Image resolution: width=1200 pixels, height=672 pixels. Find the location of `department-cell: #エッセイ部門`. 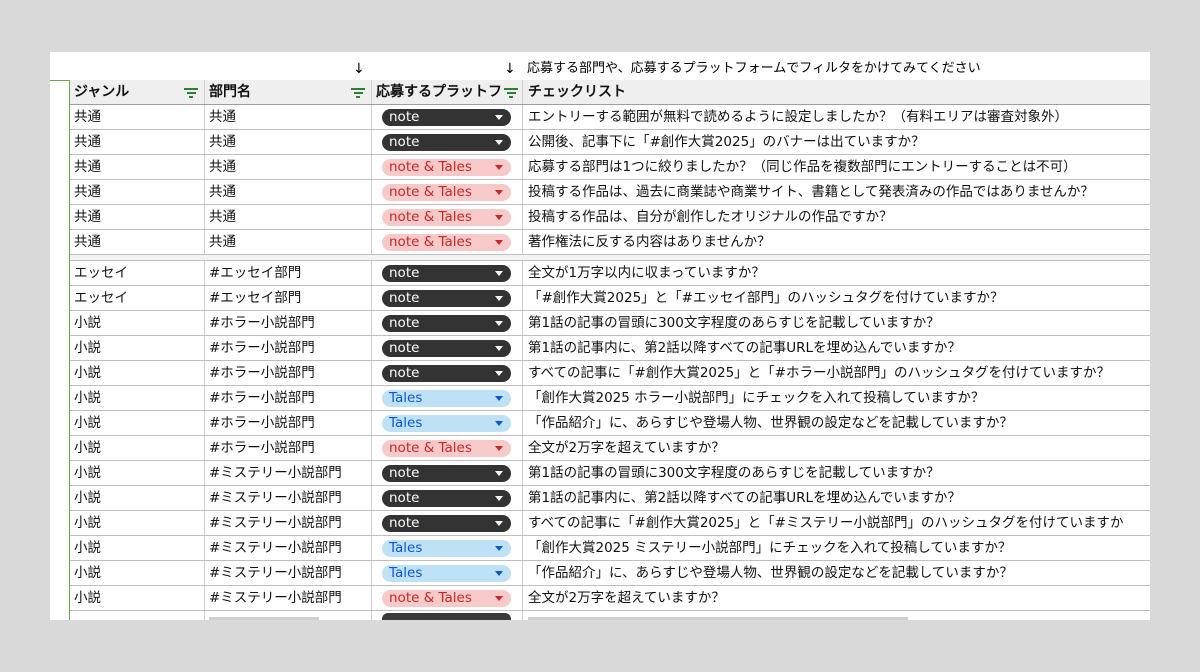

department-cell: #エッセイ部門 is located at coordinates (288, 298).